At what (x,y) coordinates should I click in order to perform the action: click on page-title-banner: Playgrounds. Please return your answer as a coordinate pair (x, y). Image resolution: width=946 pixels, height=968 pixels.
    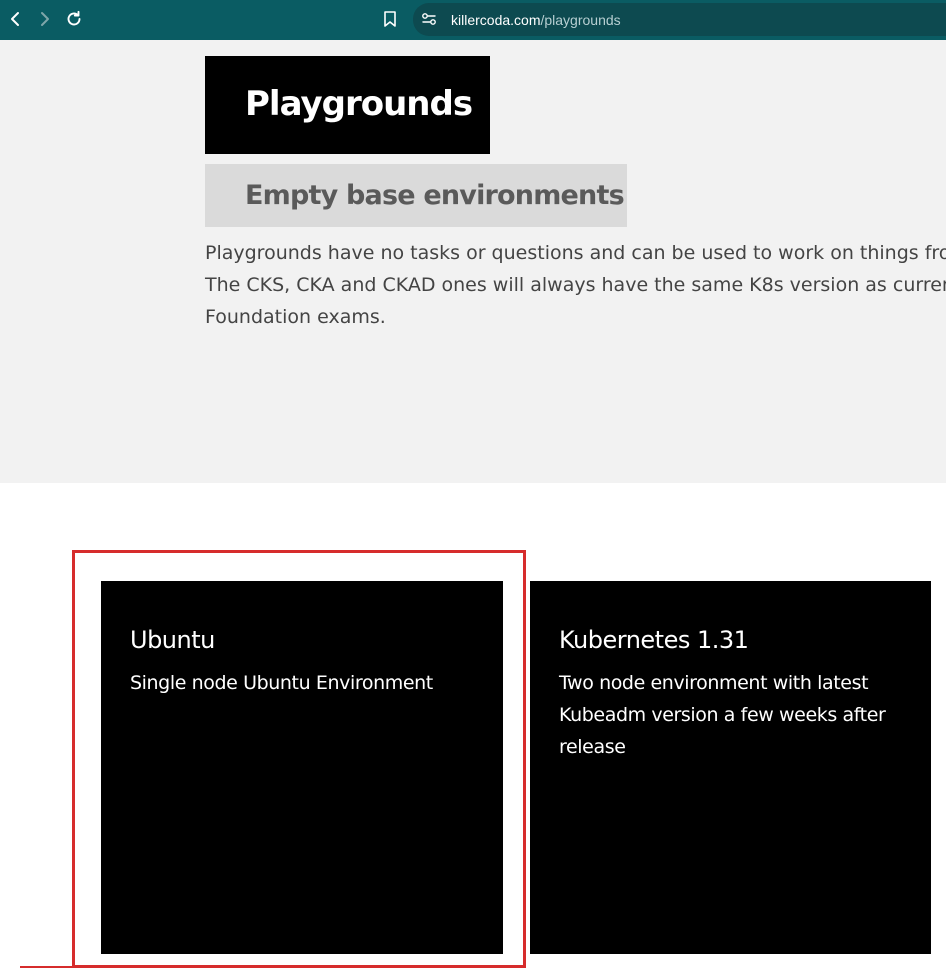
    Looking at the image, I should click on (347, 105).